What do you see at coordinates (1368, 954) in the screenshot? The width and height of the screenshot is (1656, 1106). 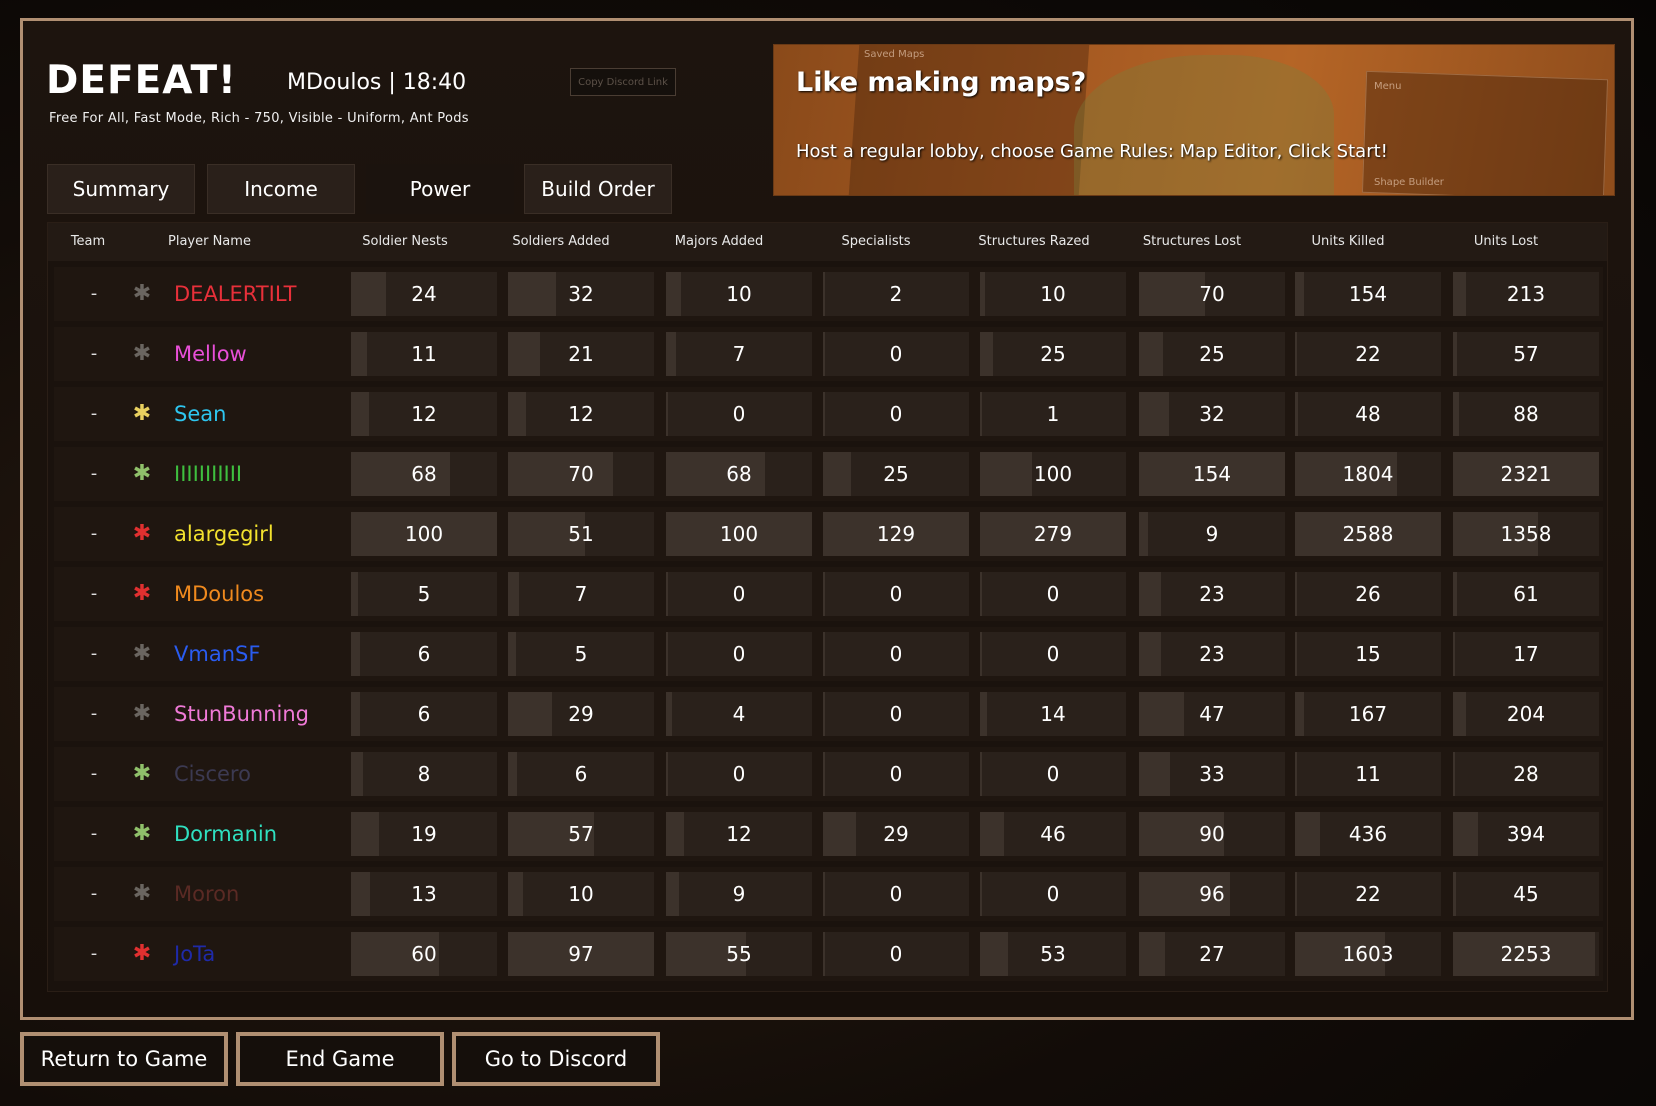 I see `stat-cell: 1603` at bounding box center [1368, 954].